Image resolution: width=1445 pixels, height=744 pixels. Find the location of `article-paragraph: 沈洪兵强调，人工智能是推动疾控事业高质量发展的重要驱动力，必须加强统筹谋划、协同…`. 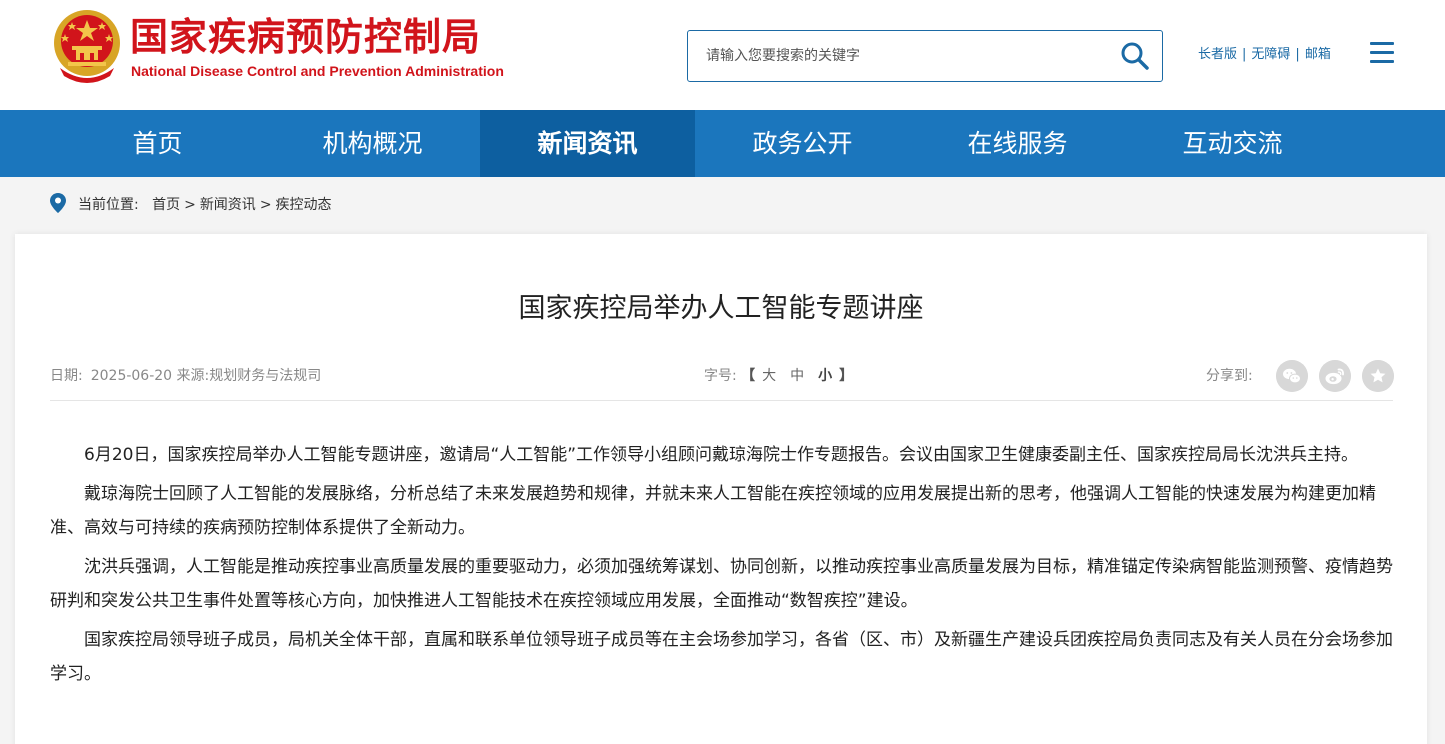

article-paragraph: 沈洪兵强调，人工智能是推动疾控事业高质量发展的重要驱动力，必须加强统筹谋划、协同… is located at coordinates (721, 584).